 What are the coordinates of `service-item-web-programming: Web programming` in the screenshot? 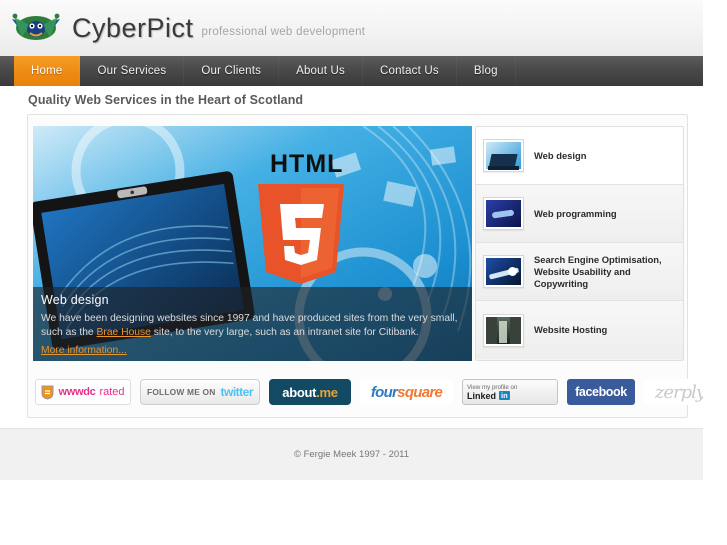 It's located at (579, 214).